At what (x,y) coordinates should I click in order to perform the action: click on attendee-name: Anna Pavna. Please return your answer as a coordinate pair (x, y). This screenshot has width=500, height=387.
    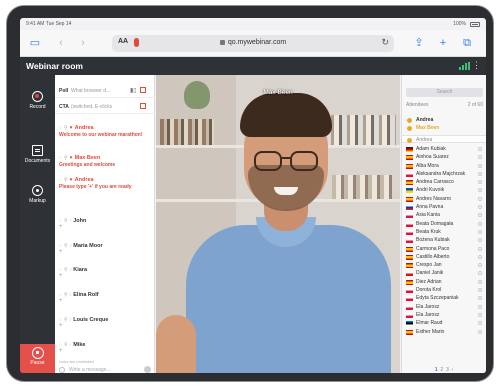
    Looking at the image, I should click on (430, 207).